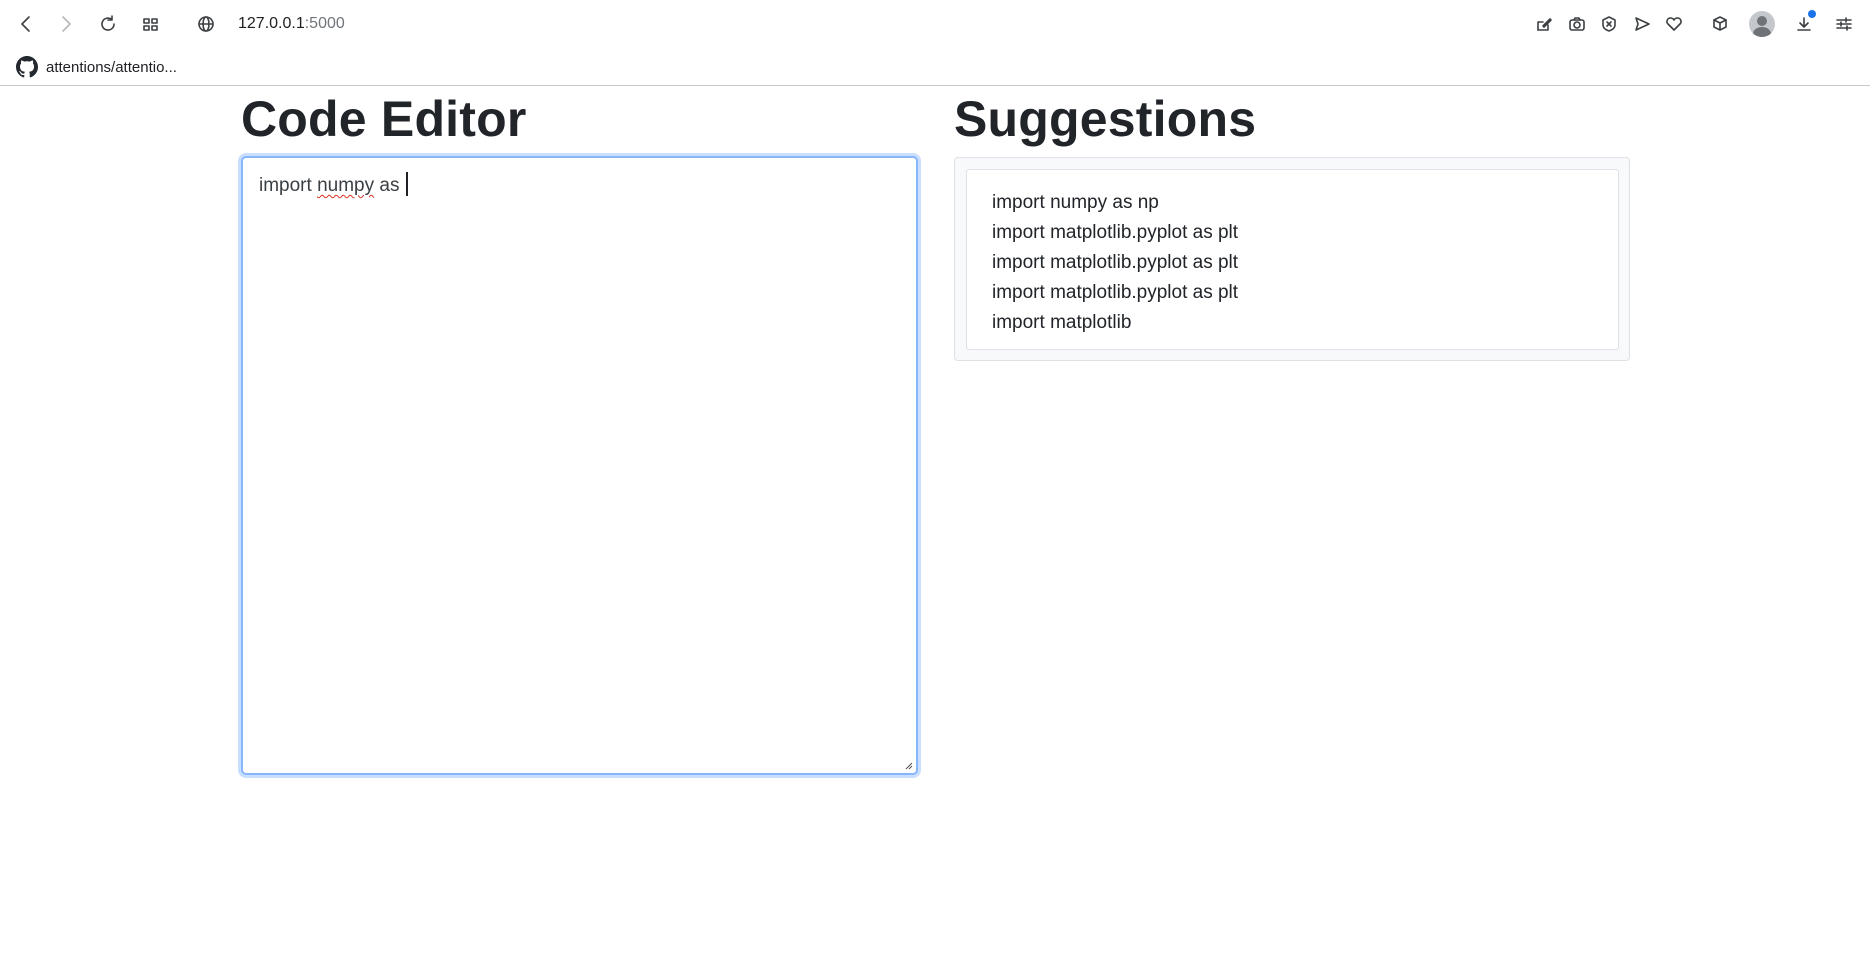  Describe the element at coordinates (346, 185) in the screenshot. I see `editor-text-misspelled: numpy` at that location.